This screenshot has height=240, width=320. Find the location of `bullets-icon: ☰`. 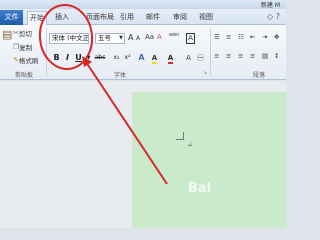

bullets-icon: ☰ is located at coordinates (217, 37).